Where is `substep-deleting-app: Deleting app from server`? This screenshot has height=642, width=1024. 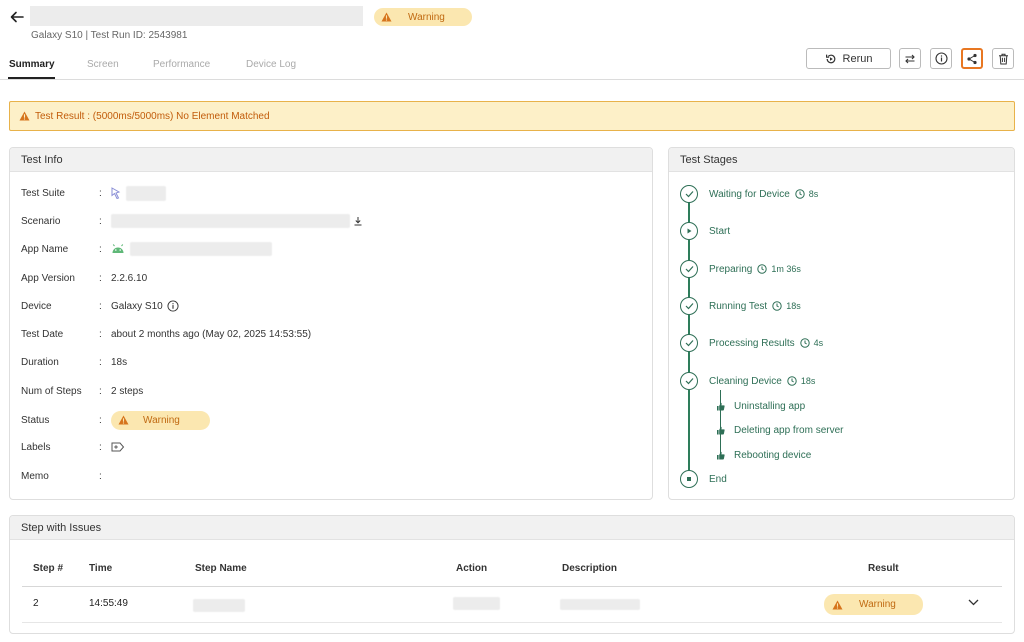
substep-deleting-app: Deleting app from server is located at coordinates (780, 430).